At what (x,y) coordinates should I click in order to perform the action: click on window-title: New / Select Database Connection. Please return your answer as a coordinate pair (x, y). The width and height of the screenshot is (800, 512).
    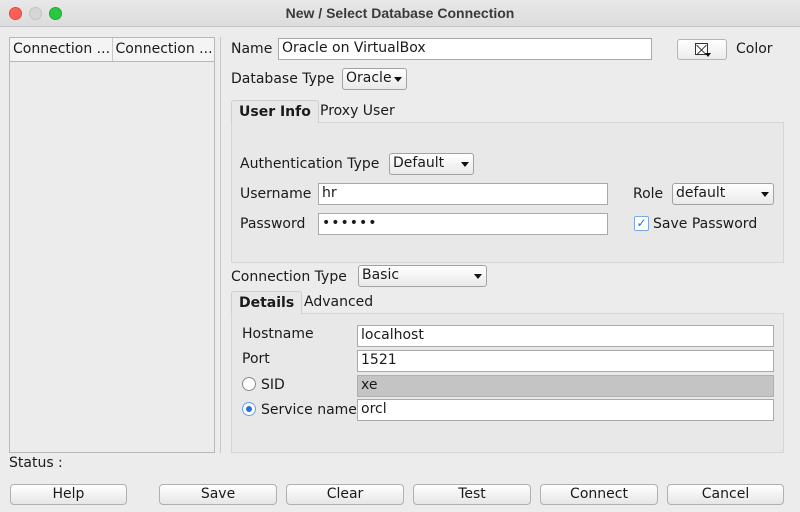
    Looking at the image, I should click on (400, 13).